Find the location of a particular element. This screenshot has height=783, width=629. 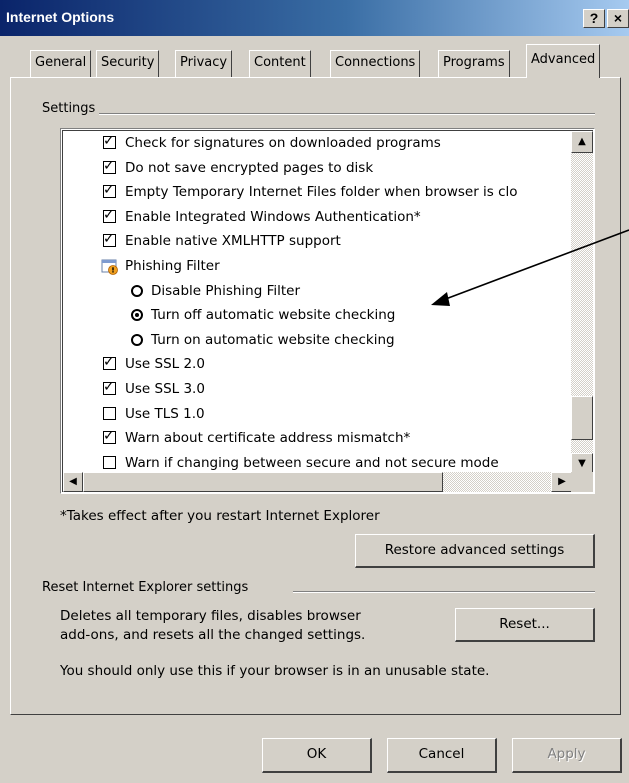

annotation-arrow-head is located at coordinates (440, 299).